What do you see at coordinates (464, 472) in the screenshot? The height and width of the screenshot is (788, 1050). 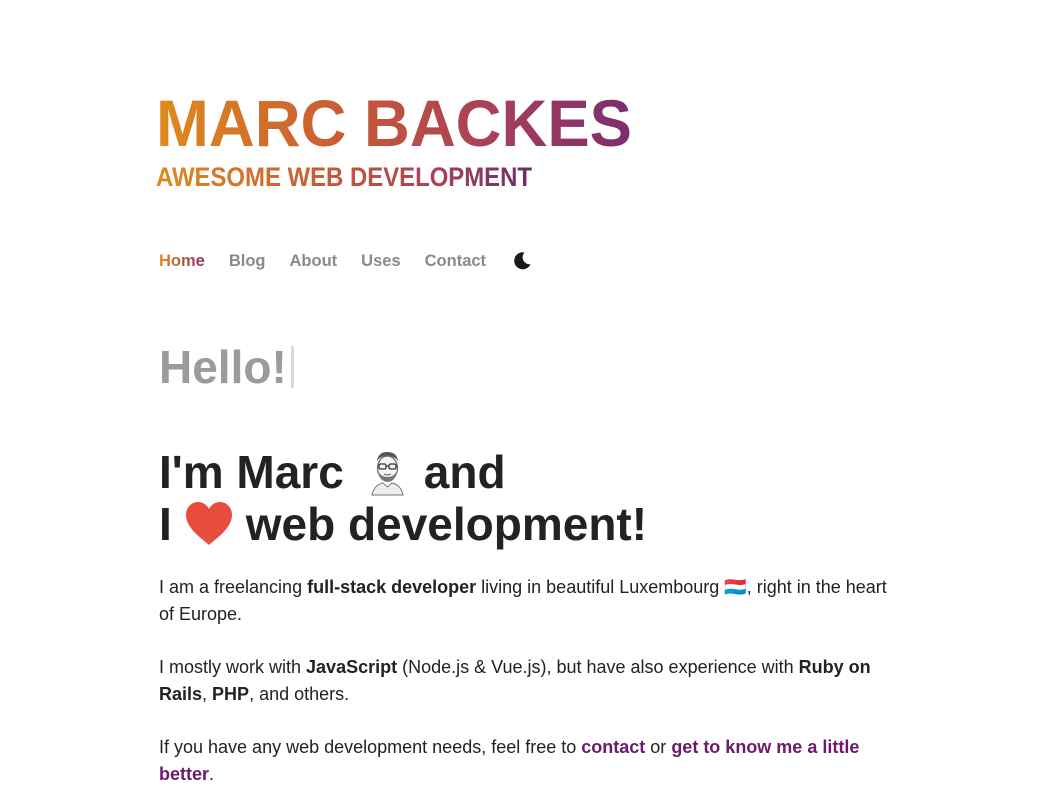 I see `headline-and: and` at bounding box center [464, 472].